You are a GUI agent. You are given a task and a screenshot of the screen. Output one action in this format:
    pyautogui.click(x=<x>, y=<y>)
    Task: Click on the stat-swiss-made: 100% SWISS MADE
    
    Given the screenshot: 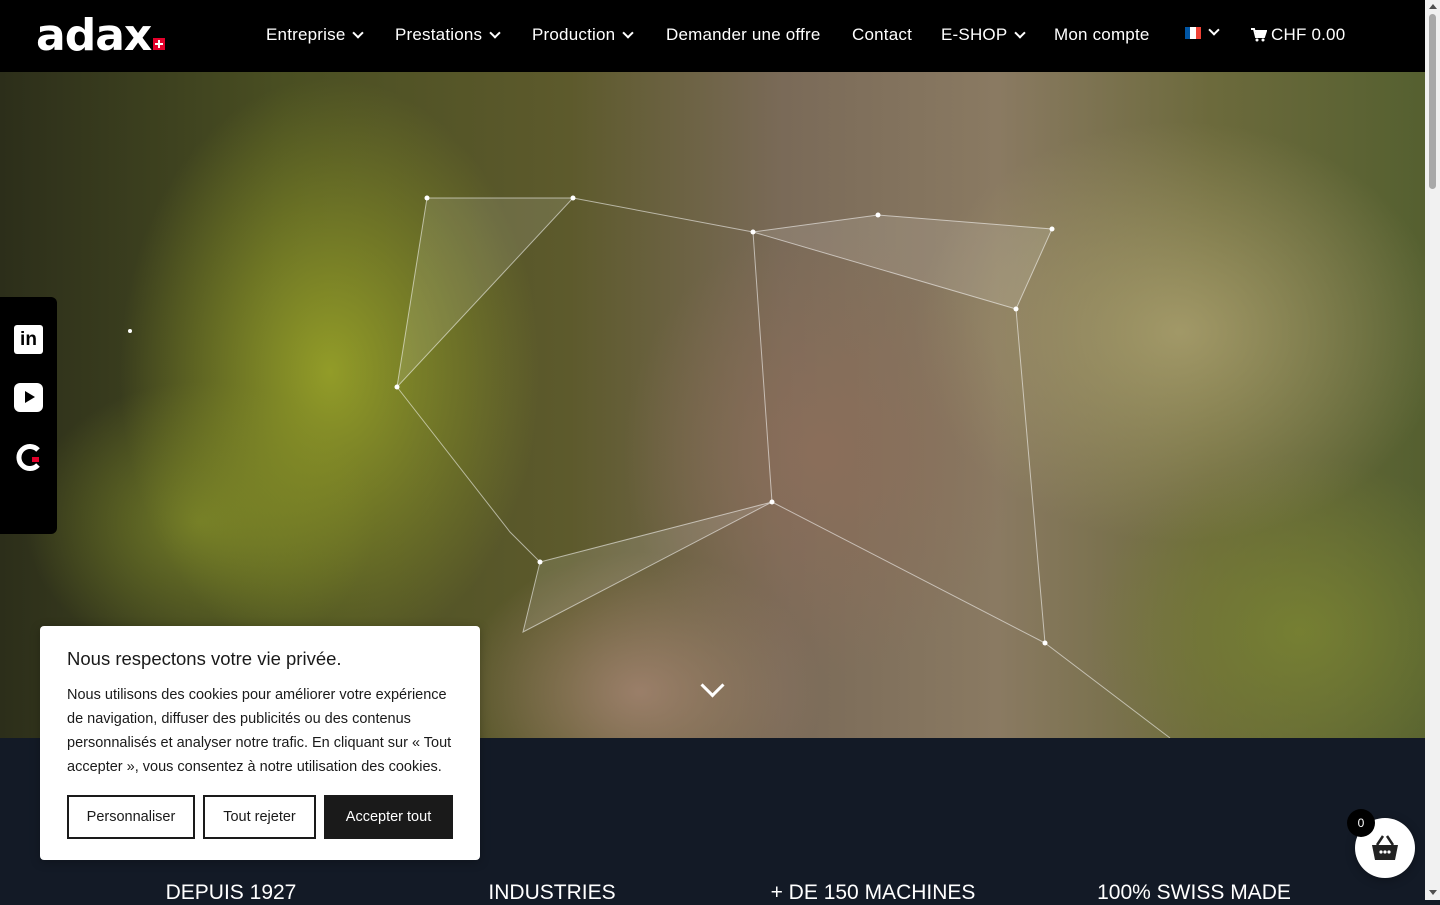 What is the action you would take?
    pyautogui.click(x=1194, y=892)
    